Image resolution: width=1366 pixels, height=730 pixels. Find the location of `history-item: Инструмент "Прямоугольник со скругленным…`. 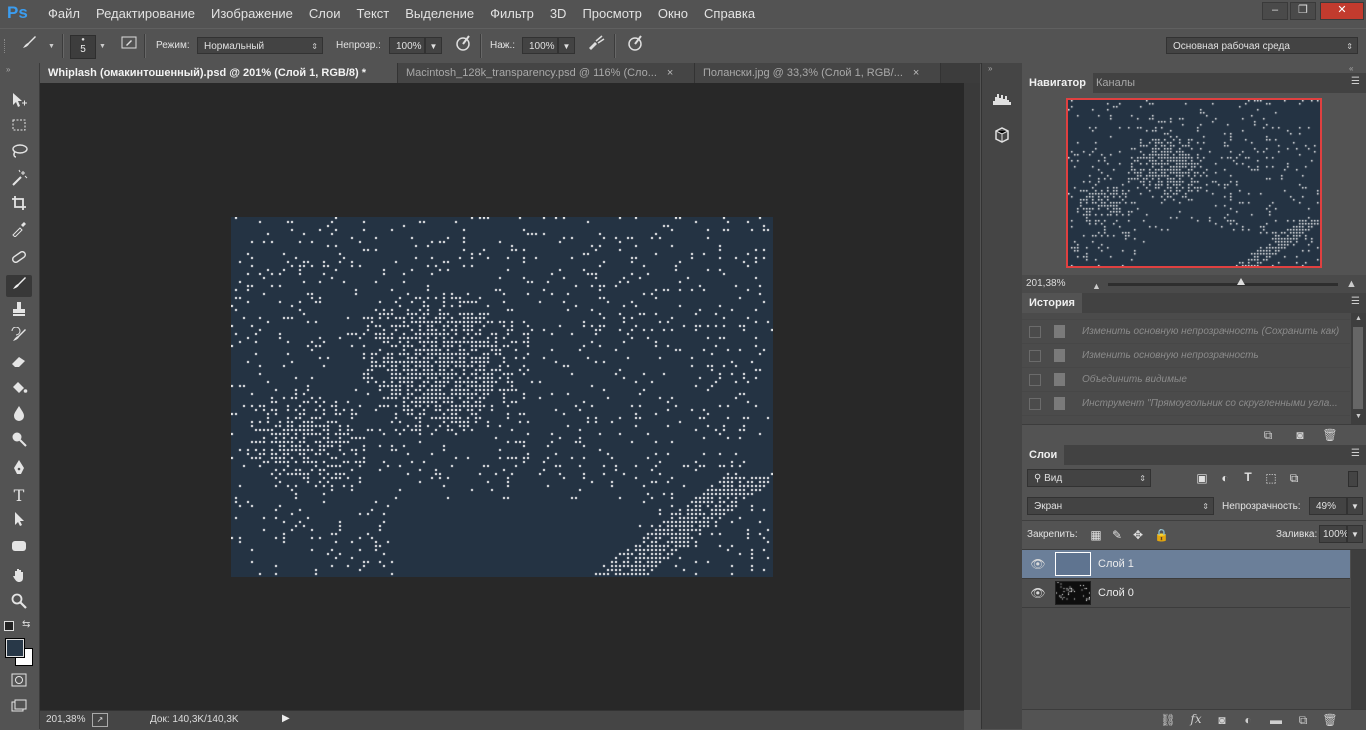

history-item: Инструмент "Прямоугольник со скругленным… is located at coordinates (1186, 404).